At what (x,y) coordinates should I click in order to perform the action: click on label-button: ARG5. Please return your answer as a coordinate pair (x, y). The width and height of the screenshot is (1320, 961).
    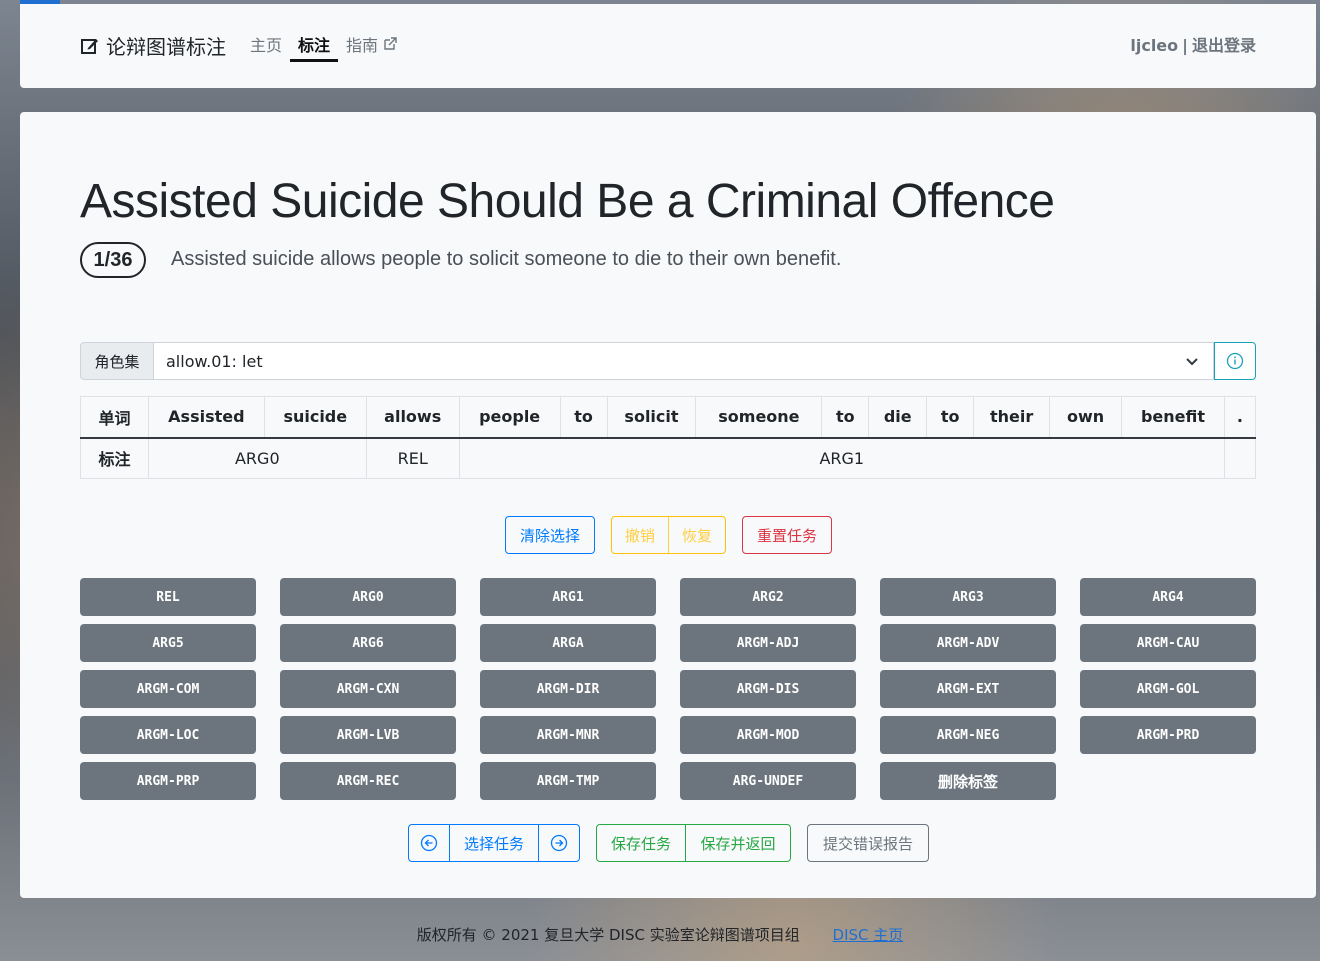
    Looking at the image, I should click on (168, 643).